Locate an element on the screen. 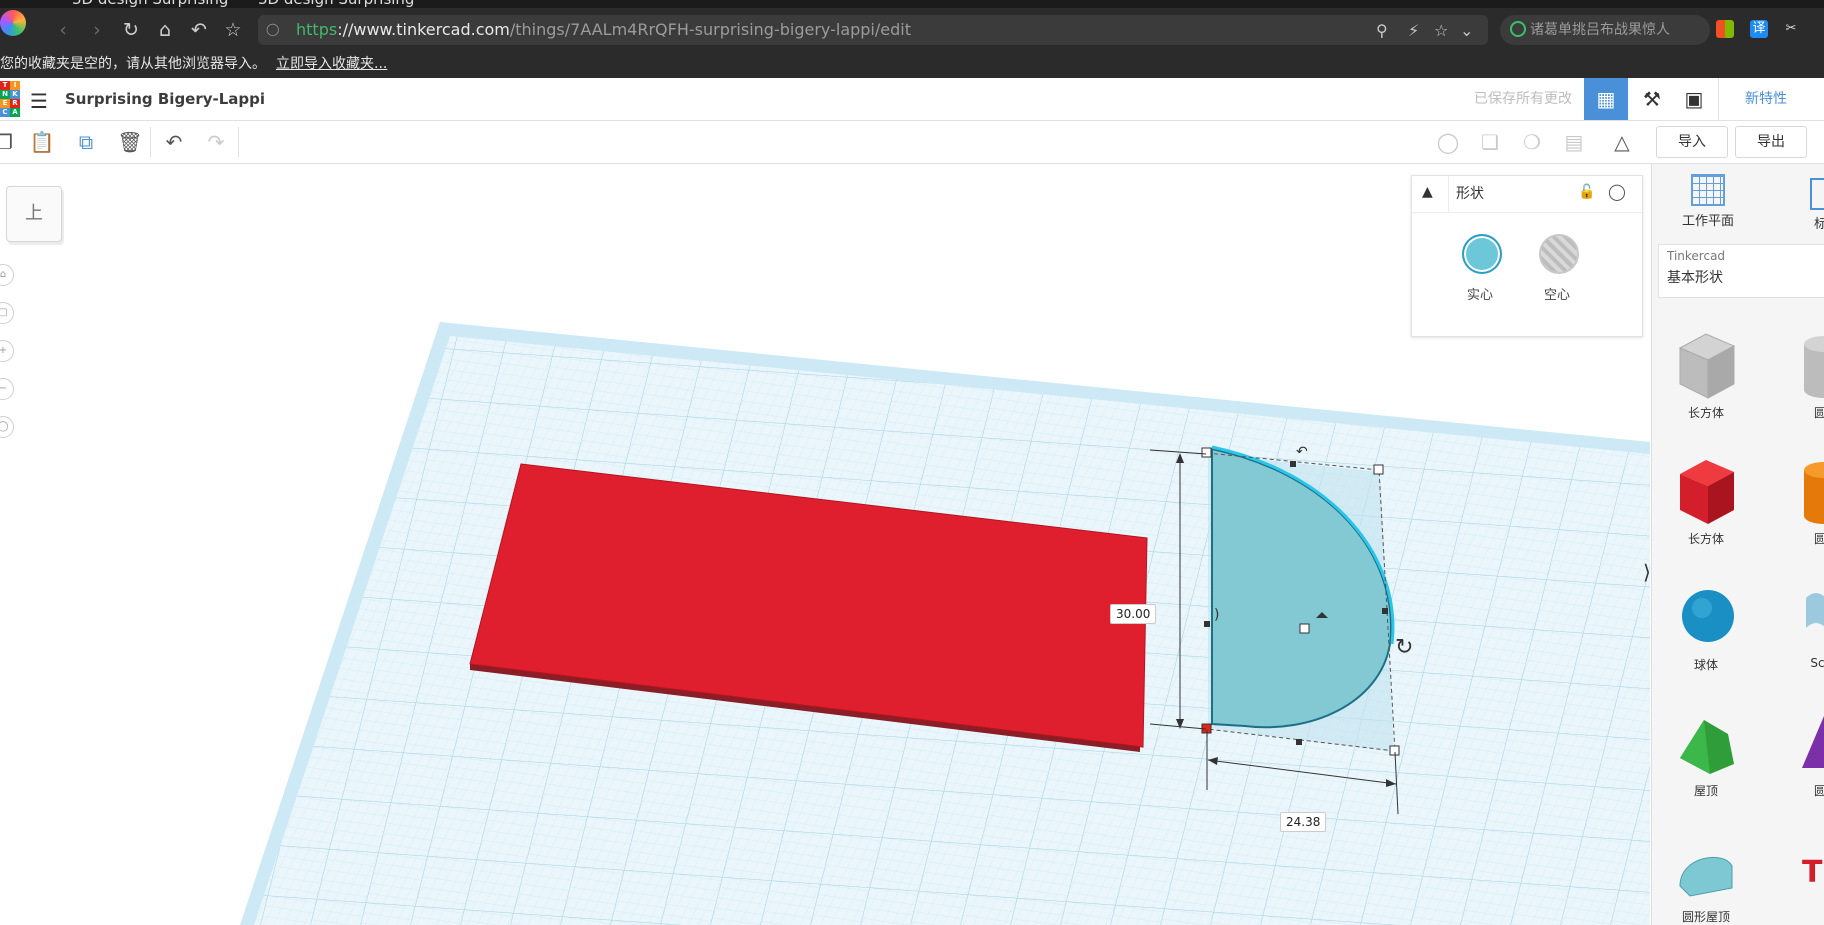 The height and width of the screenshot is (925, 1824). height-dimension-label: 30.00 is located at coordinates (1133, 614).